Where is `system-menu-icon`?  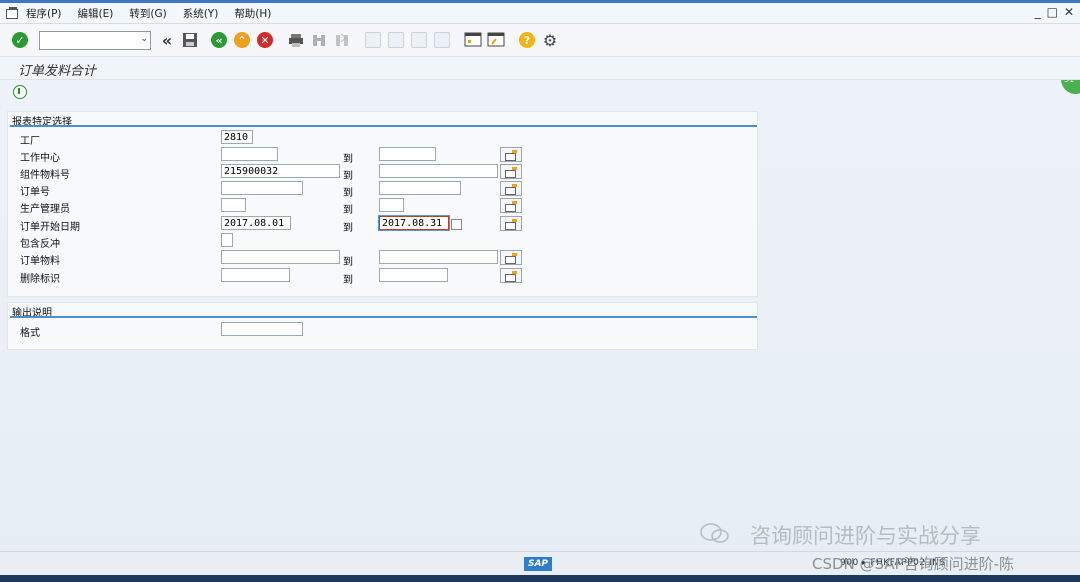 system-menu-icon is located at coordinates (13, 13).